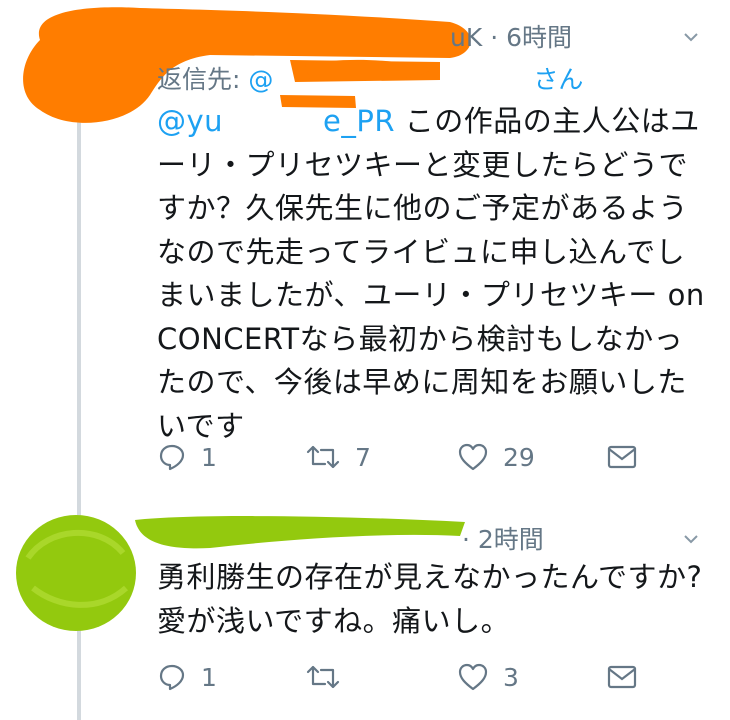 Image resolution: width=730 pixels, height=720 pixels. I want to click on tweet-text: 勇利勝生の存在が見えなかったんですか?愛が浅いですね。痛いし。, so click(432, 599).